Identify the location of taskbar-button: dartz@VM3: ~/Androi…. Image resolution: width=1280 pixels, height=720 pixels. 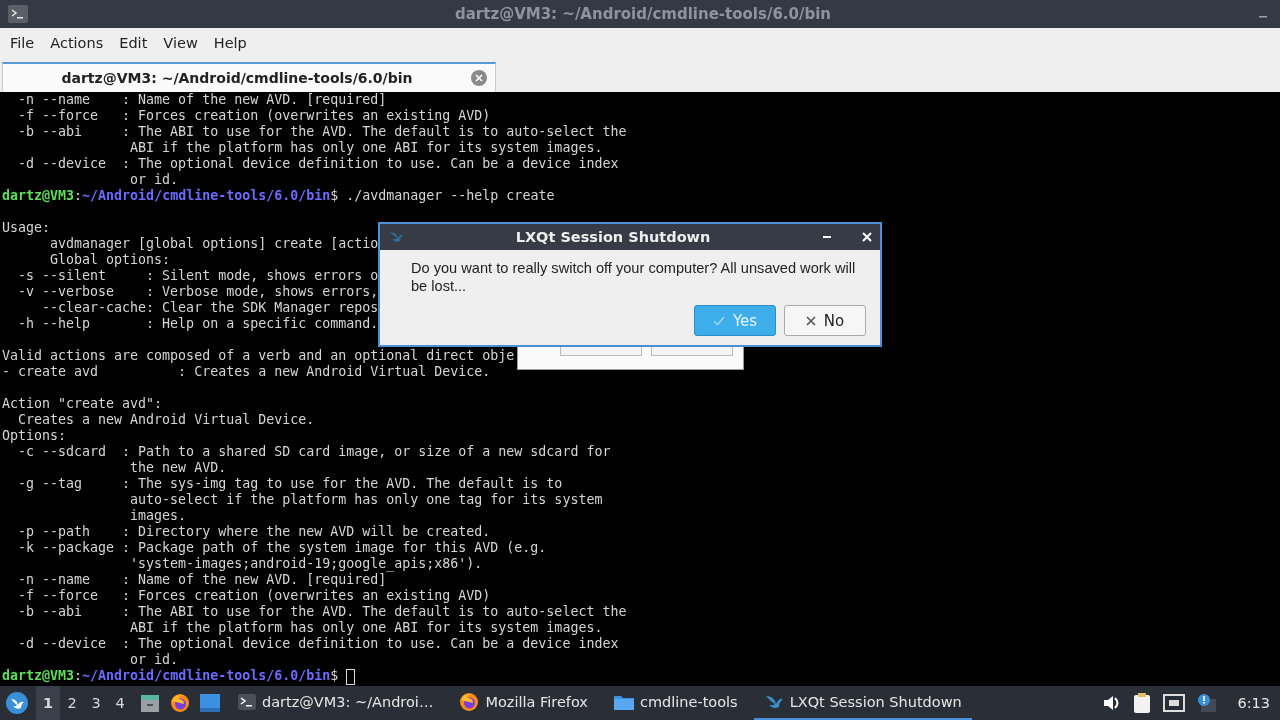
(336, 703).